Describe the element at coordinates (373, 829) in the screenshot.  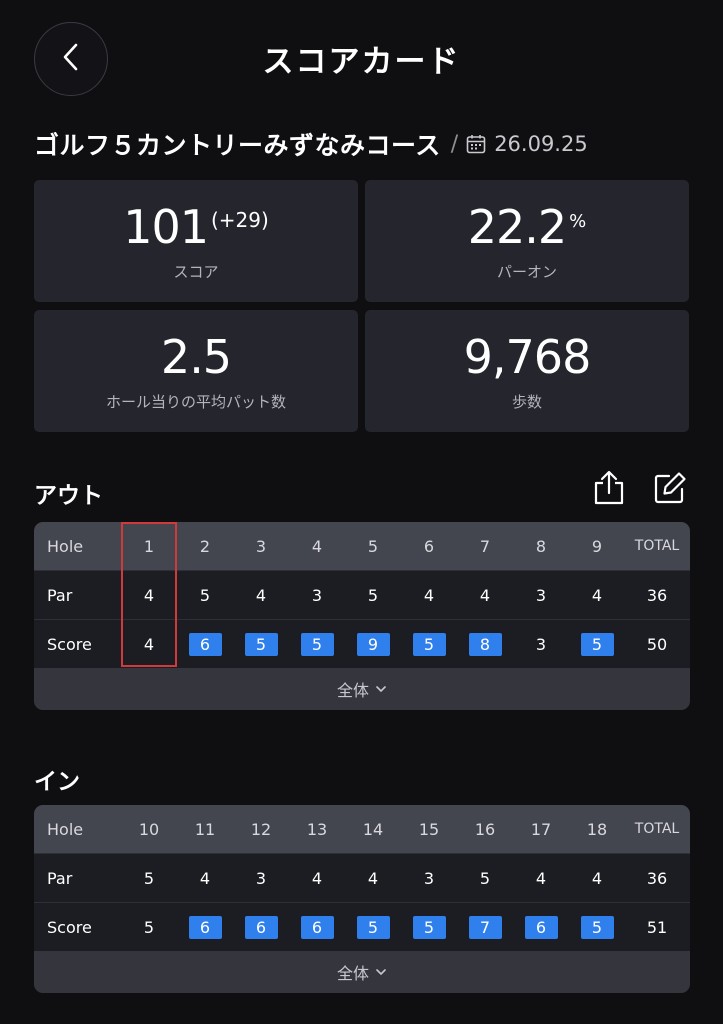
I see `hole-number-cell: 14` at that location.